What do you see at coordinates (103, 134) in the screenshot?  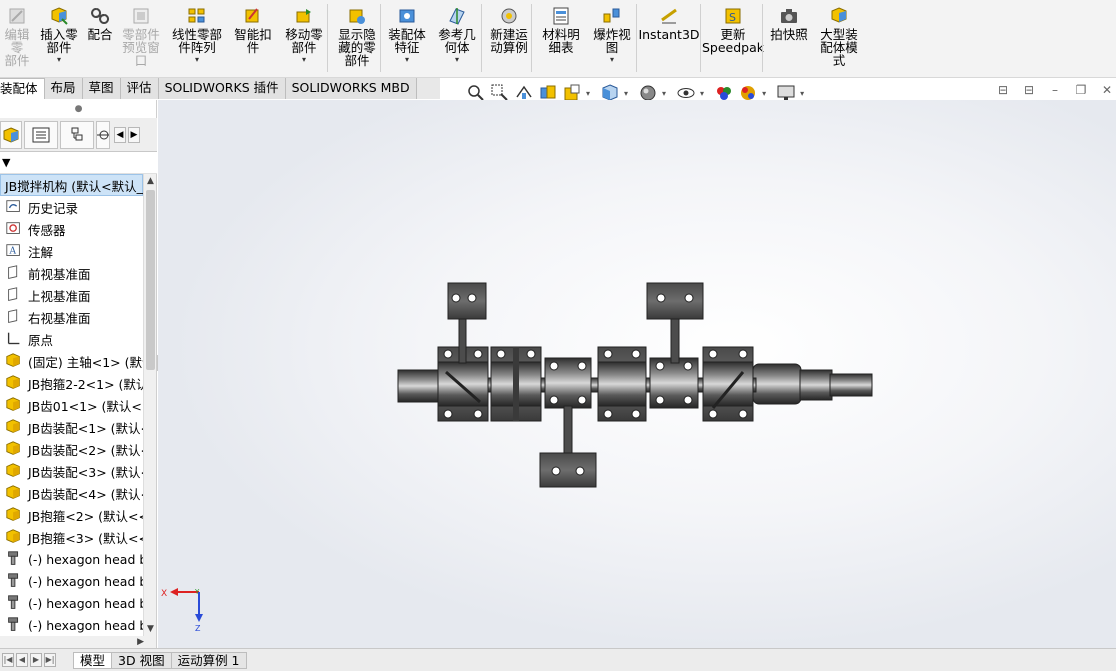 I see `dimxpert-tab` at bounding box center [103, 134].